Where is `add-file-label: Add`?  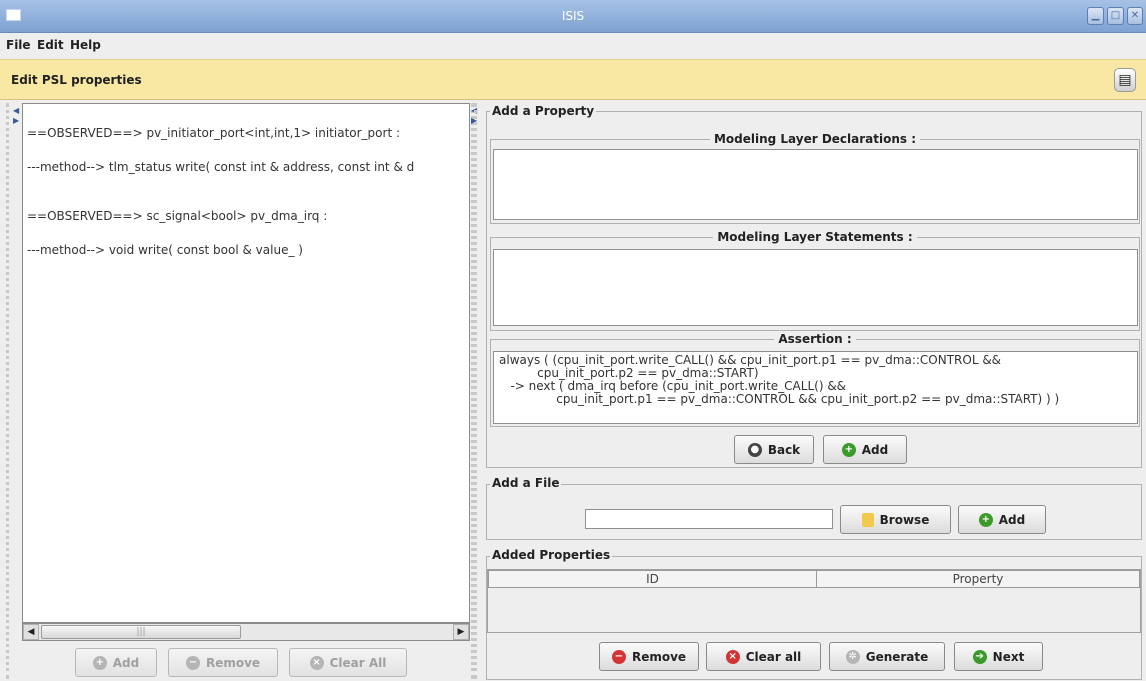
add-file-label: Add is located at coordinates (1012, 519).